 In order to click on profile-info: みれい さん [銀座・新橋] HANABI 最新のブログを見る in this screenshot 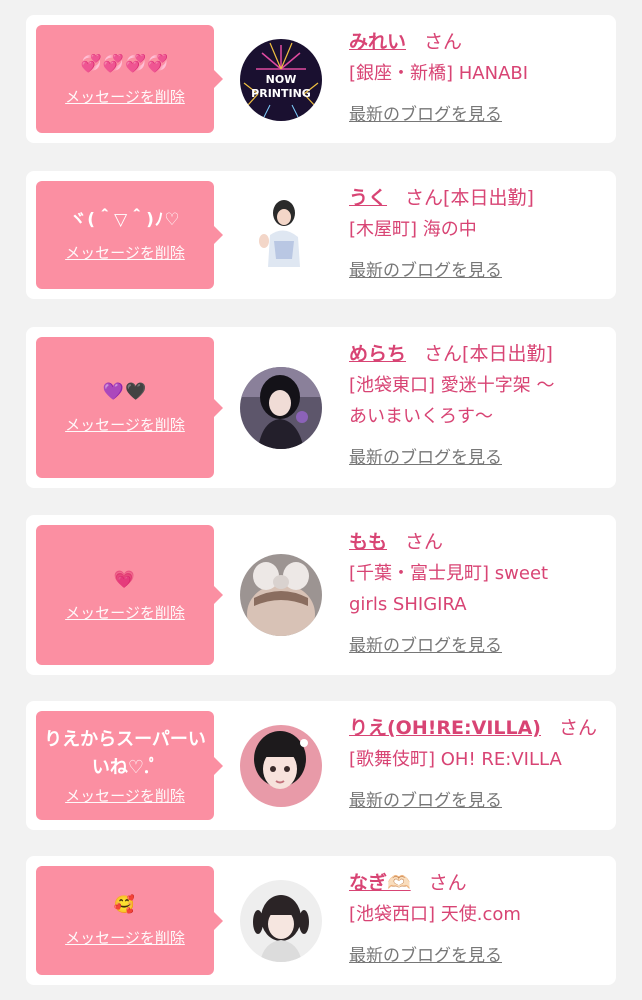, I will do `click(480, 76)`.